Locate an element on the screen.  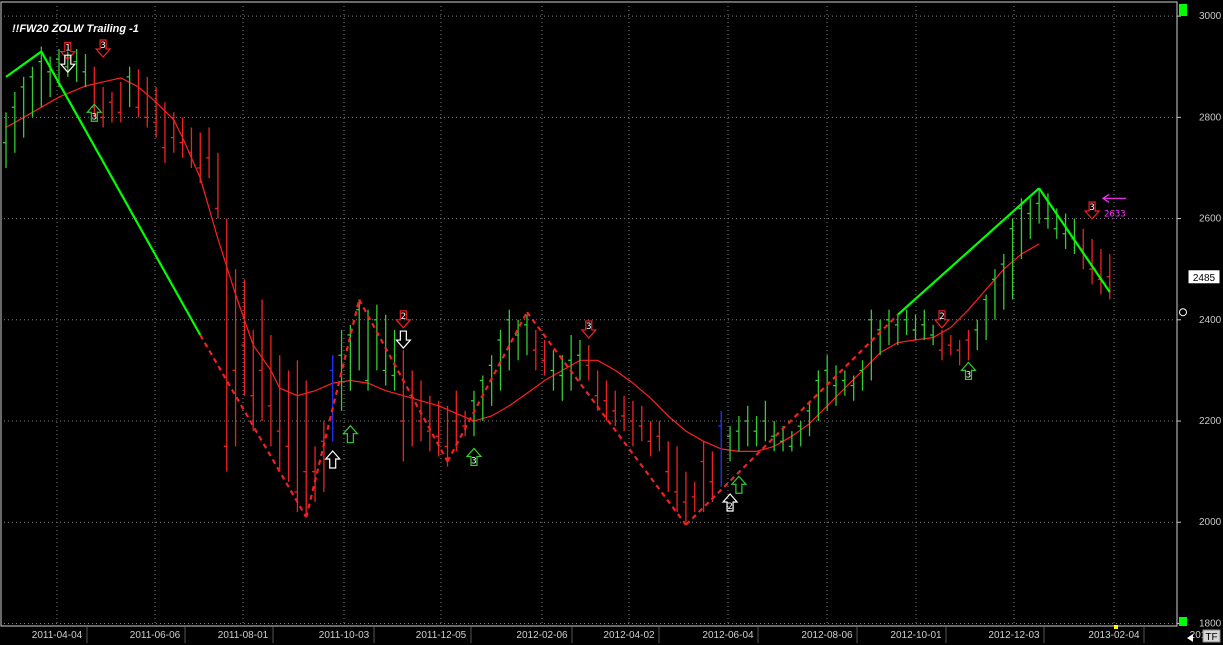
tf-label: TF is located at coordinates (1211, 637).